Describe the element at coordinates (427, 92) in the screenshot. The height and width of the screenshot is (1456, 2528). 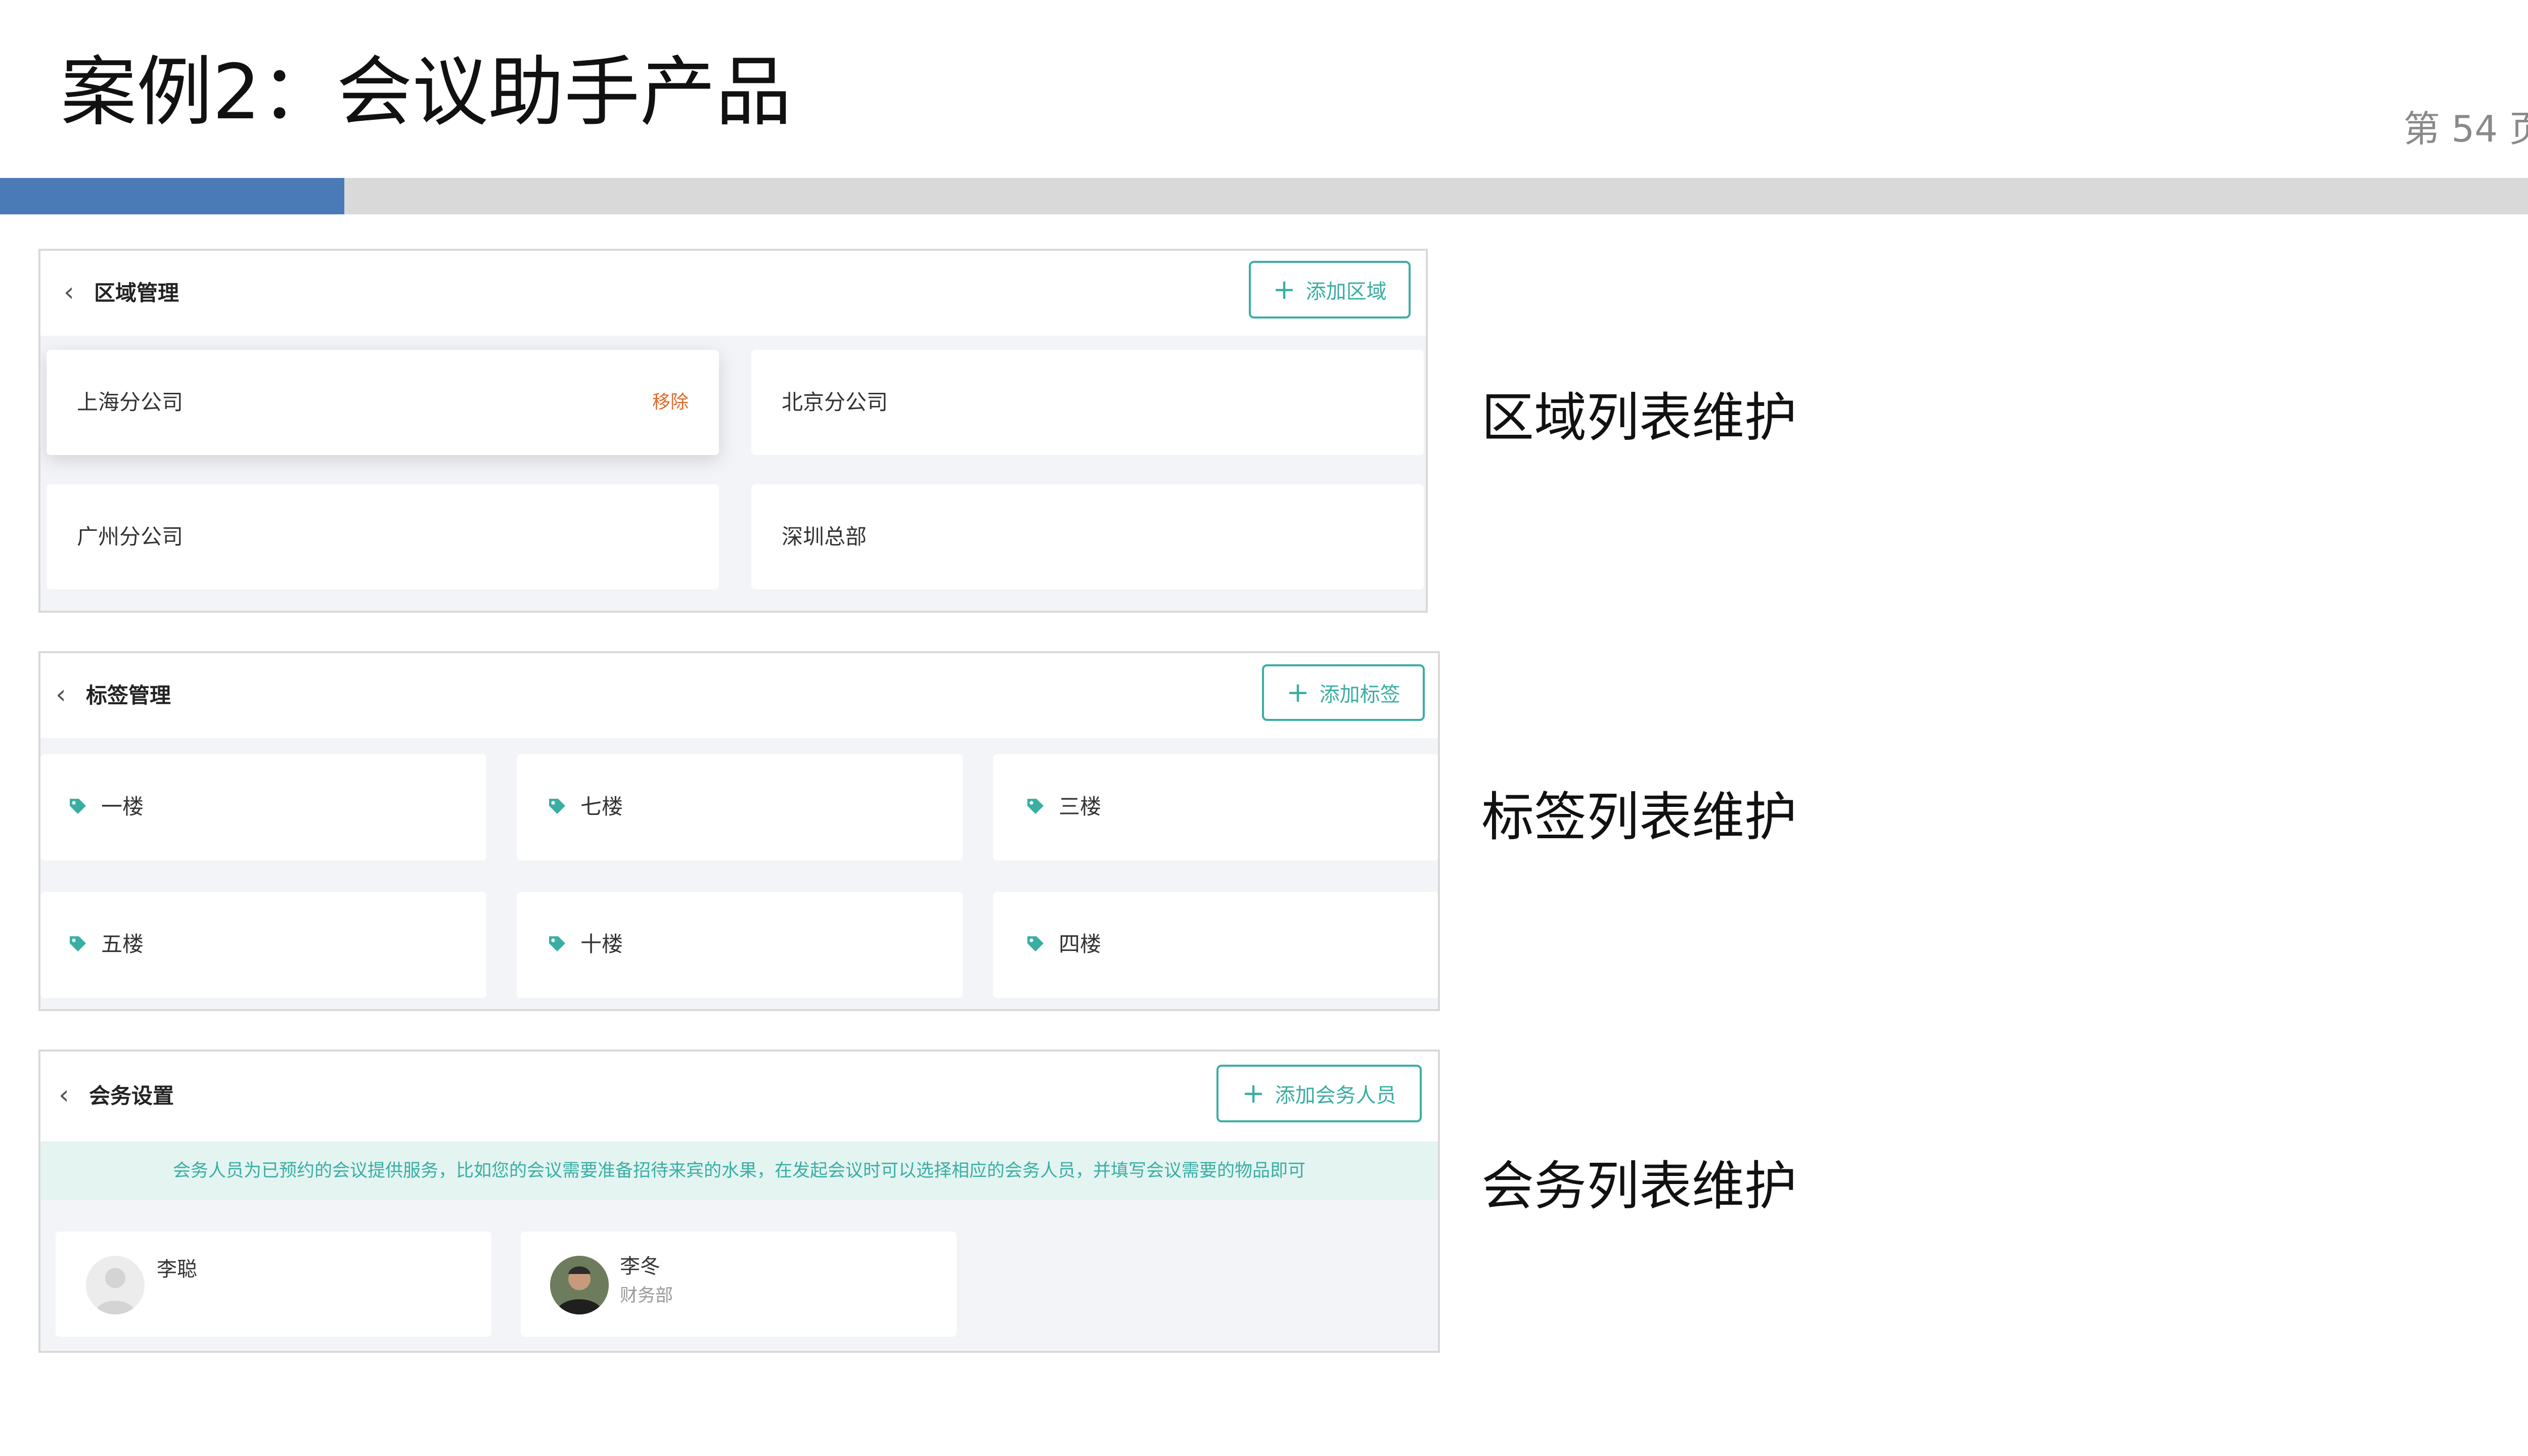
I see `slide-title: 案例2：会议助手产品` at that location.